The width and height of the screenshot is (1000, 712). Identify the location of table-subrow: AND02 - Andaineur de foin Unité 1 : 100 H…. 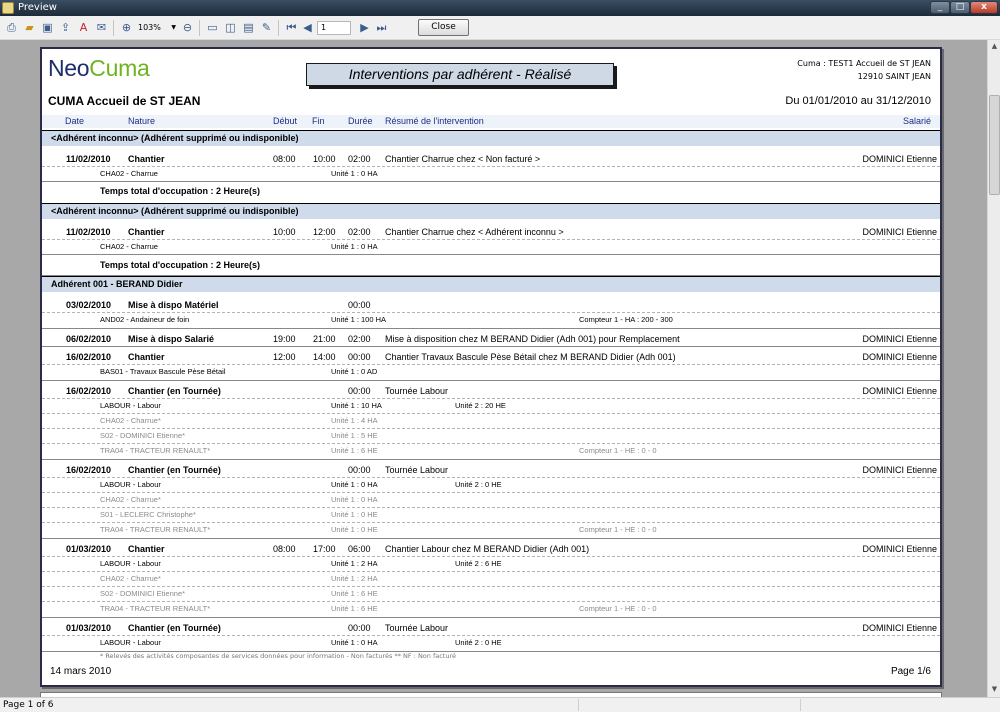
(491, 319).